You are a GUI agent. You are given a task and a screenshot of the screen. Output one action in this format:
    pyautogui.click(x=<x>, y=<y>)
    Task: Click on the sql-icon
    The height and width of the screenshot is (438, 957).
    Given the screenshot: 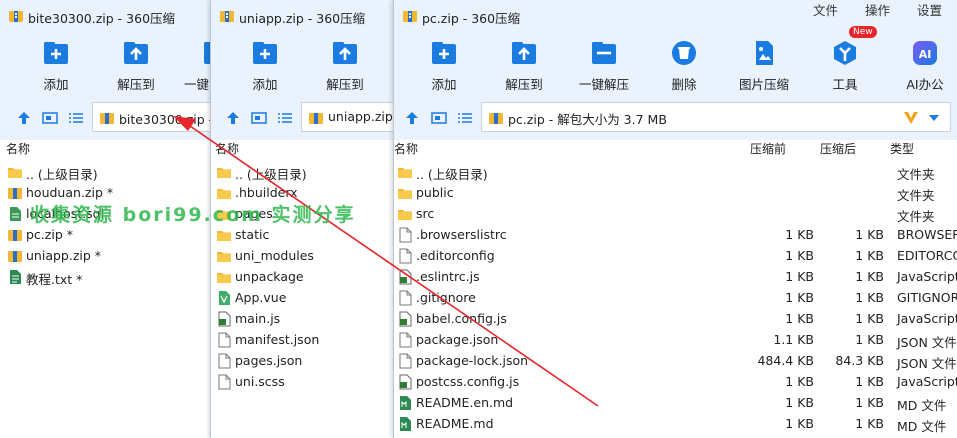 What is the action you would take?
    pyautogui.click(x=15, y=214)
    